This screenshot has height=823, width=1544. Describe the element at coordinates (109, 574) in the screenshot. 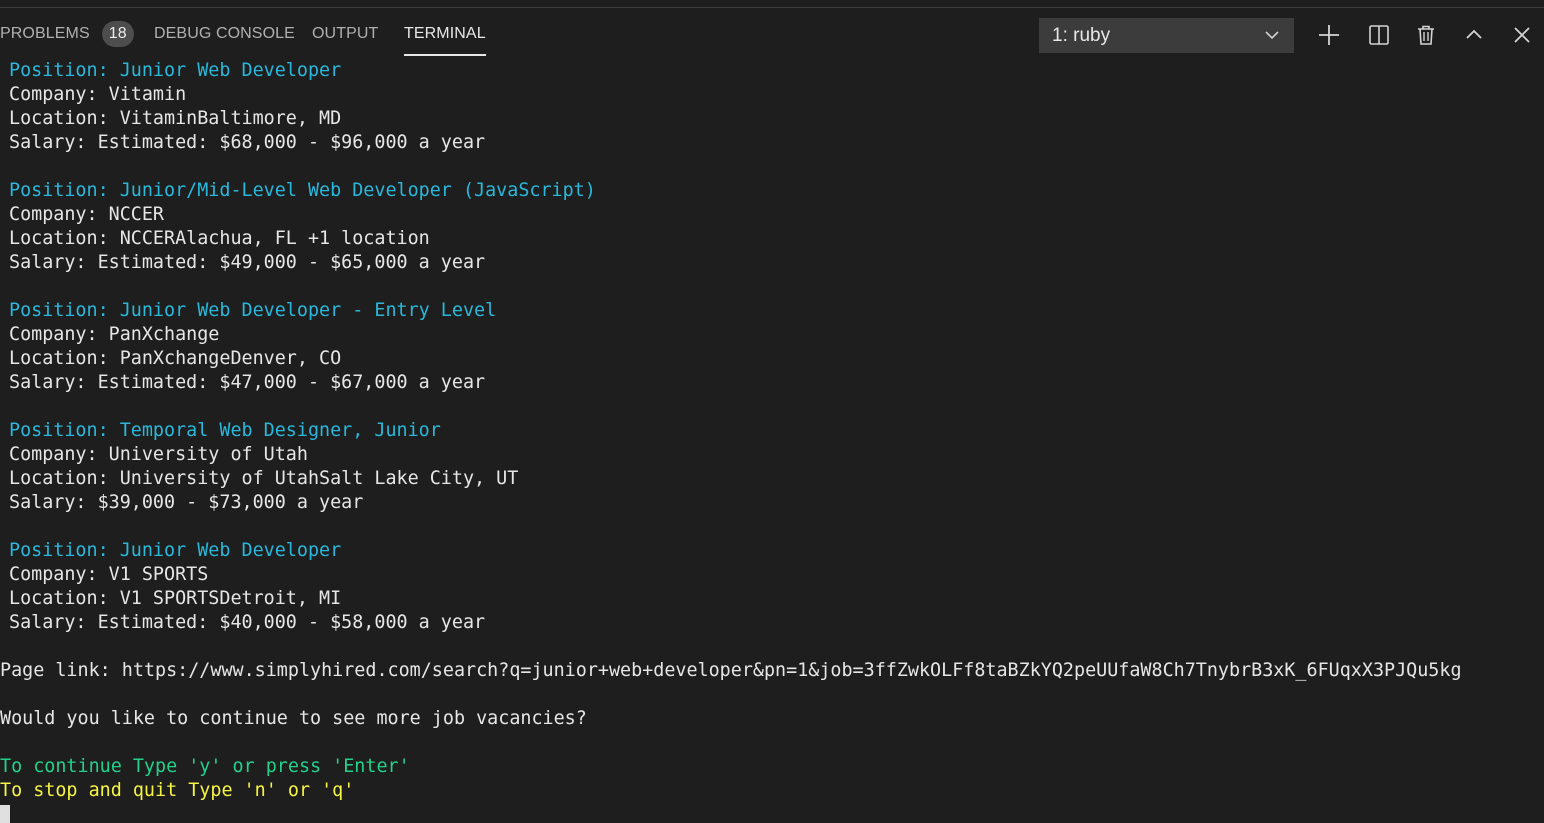

I see `job-company: Company: V1 SPORTS` at that location.